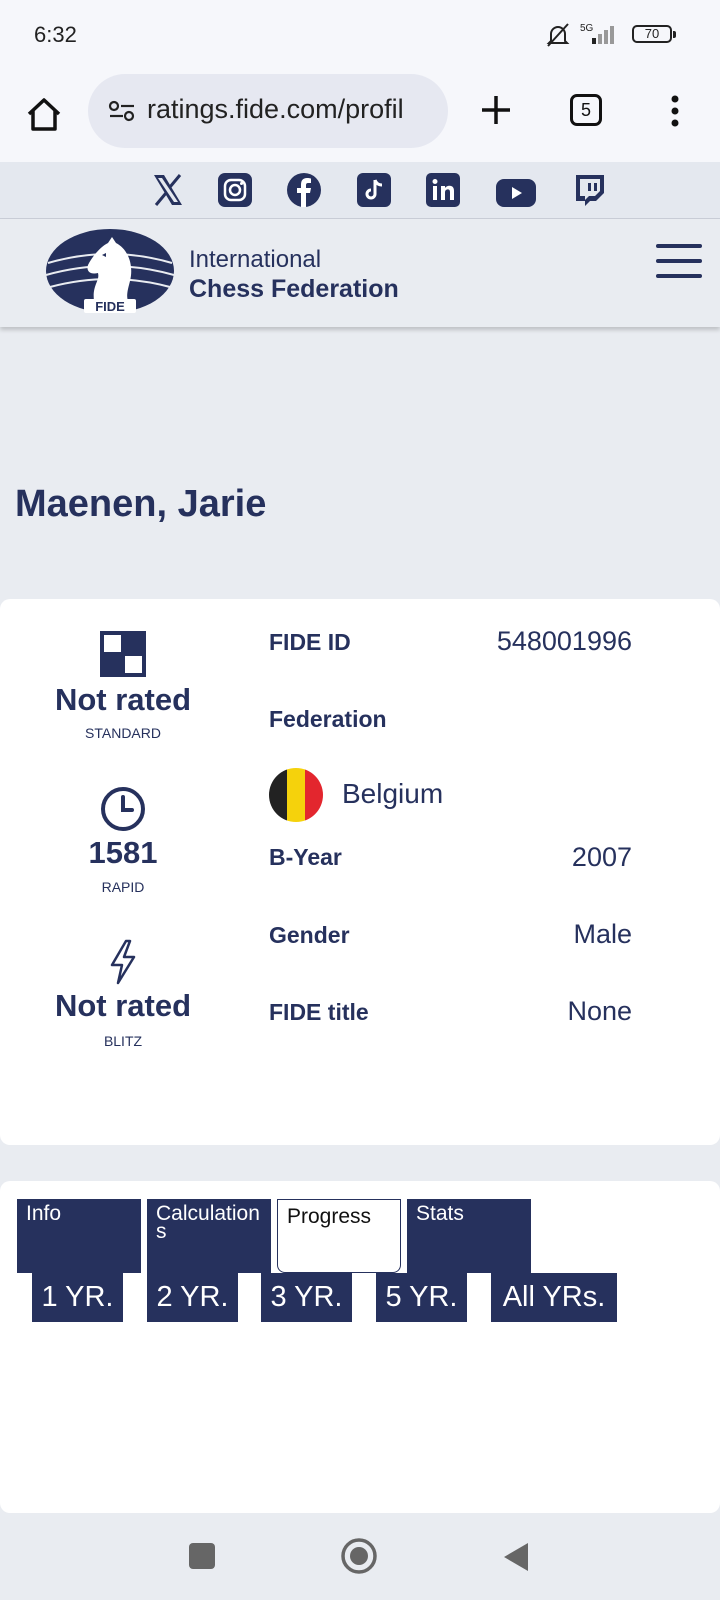  I want to click on fide-logo: FIDE, so click(110, 273).